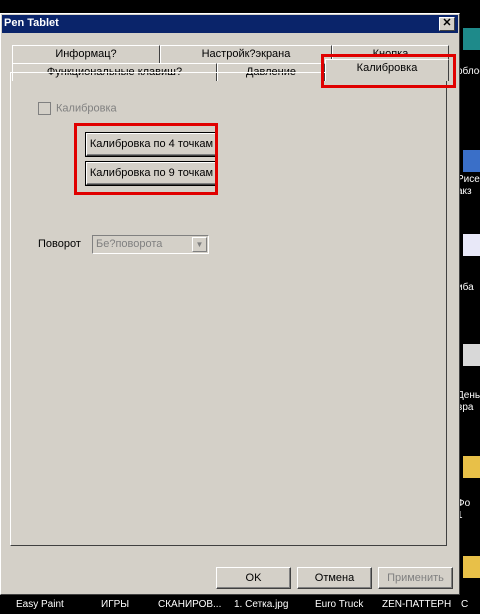 The width and height of the screenshot is (480, 614). Describe the element at coordinates (334, 578) in the screenshot. I see `cancel-button: Отмена` at that location.